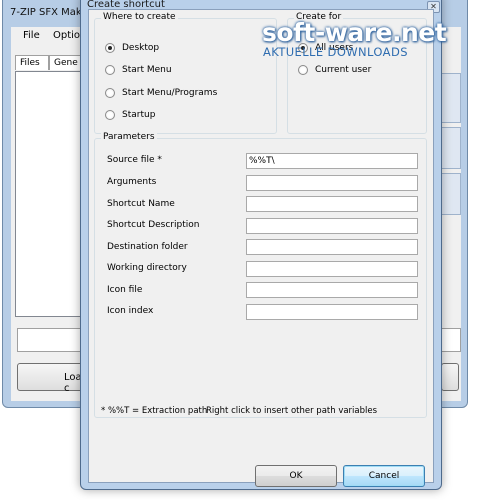  I want to click on icon-index-input, so click(332, 312).